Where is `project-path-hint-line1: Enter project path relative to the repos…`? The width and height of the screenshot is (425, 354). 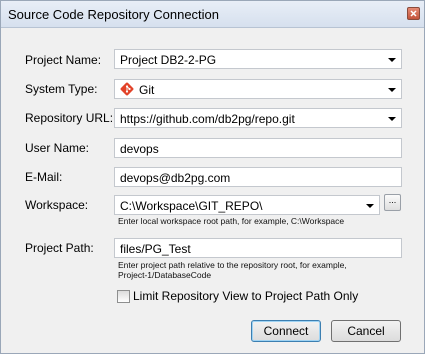
project-path-hint-line1: Enter project path relative to the repos… is located at coordinates (232, 265).